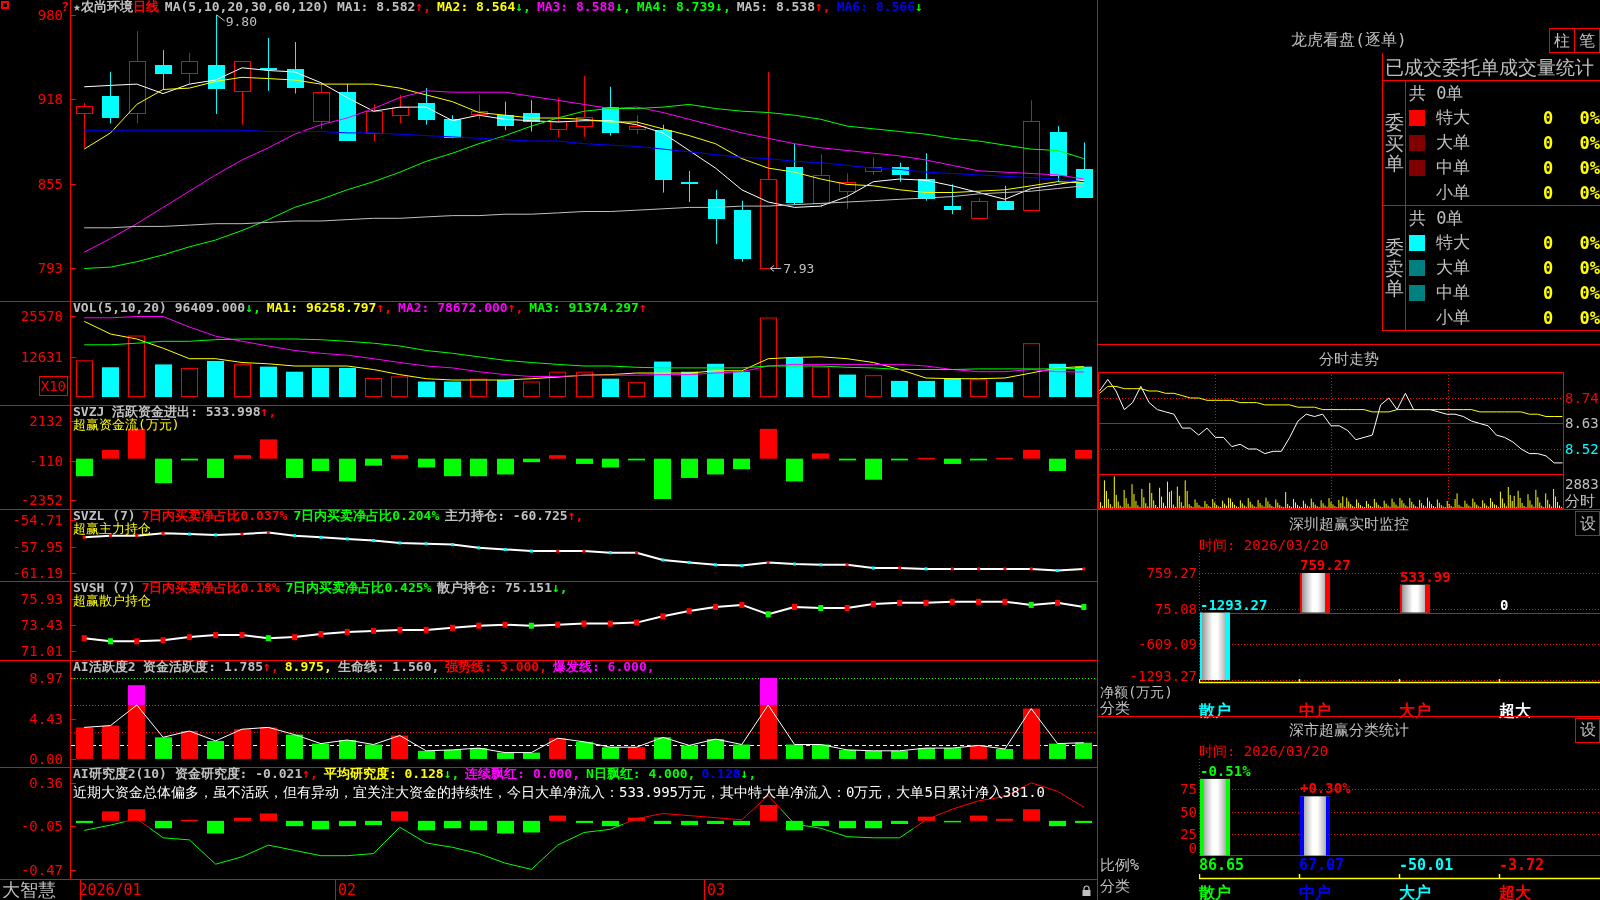 Image resolution: width=1600 pixels, height=900 pixels. What do you see at coordinates (1167, 644) in the screenshot?
I see `axis-label: -609.09` at bounding box center [1167, 644].